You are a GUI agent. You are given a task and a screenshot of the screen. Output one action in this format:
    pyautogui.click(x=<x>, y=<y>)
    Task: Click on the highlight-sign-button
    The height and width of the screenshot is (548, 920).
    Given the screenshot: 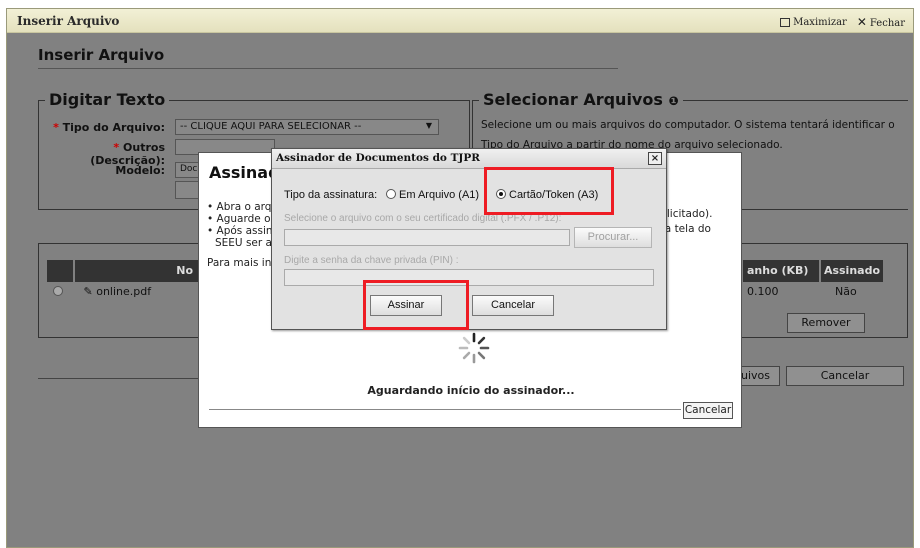 What is the action you would take?
    pyautogui.click(x=416, y=305)
    